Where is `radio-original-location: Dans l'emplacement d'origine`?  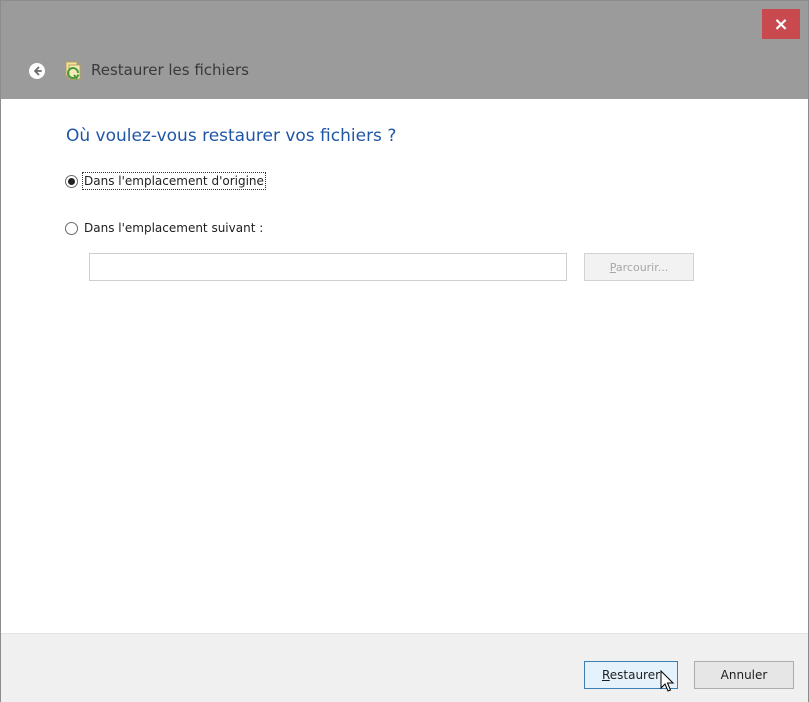
radio-original-location: Dans l'emplacement d'origine is located at coordinates (165, 181).